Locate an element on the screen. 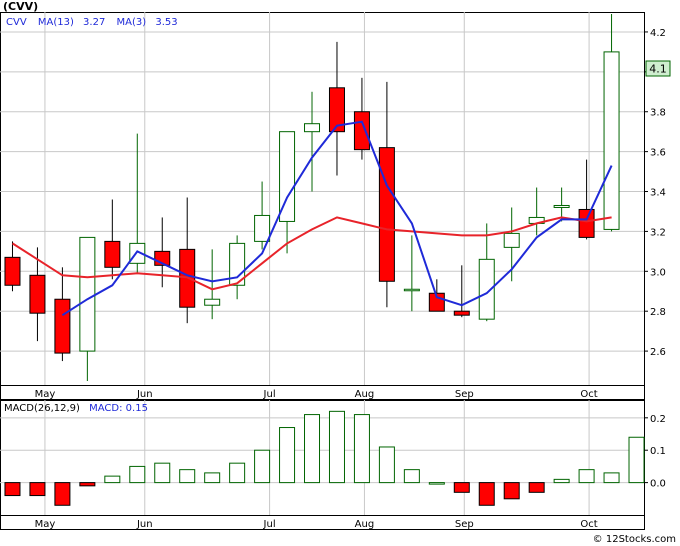 The width and height of the screenshot is (680, 546). legend-ma3-label: MA(3) is located at coordinates (132, 22).